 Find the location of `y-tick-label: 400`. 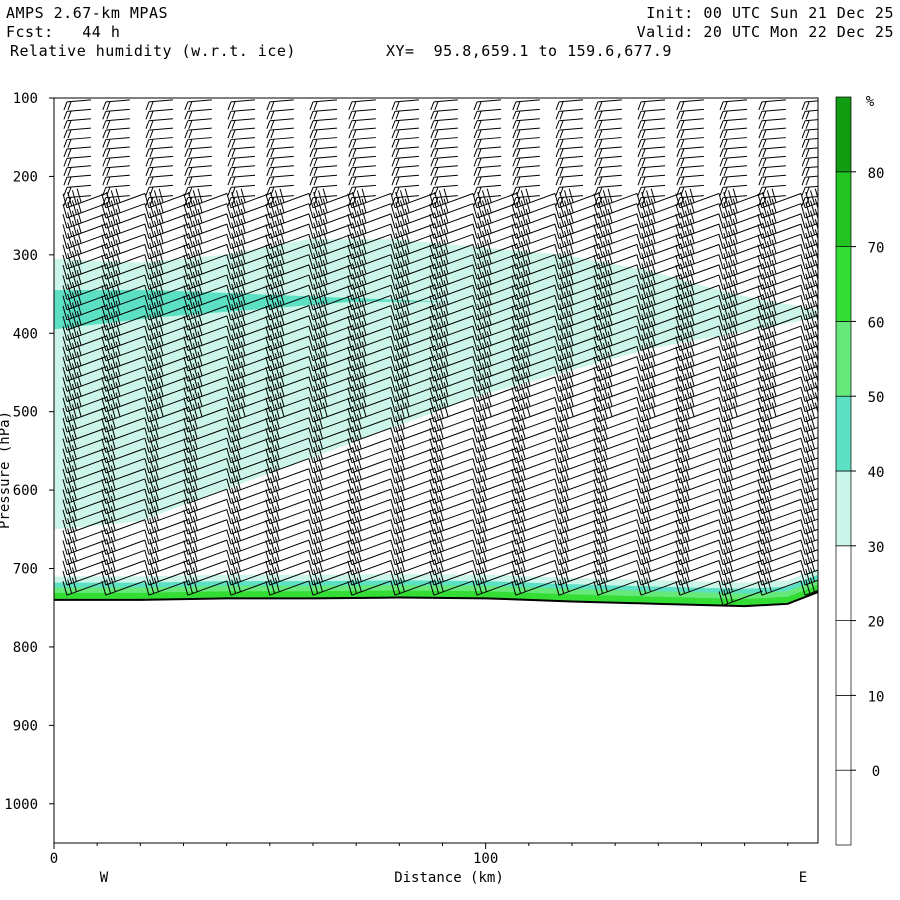

y-tick-label: 400 is located at coordinates (25, 334).